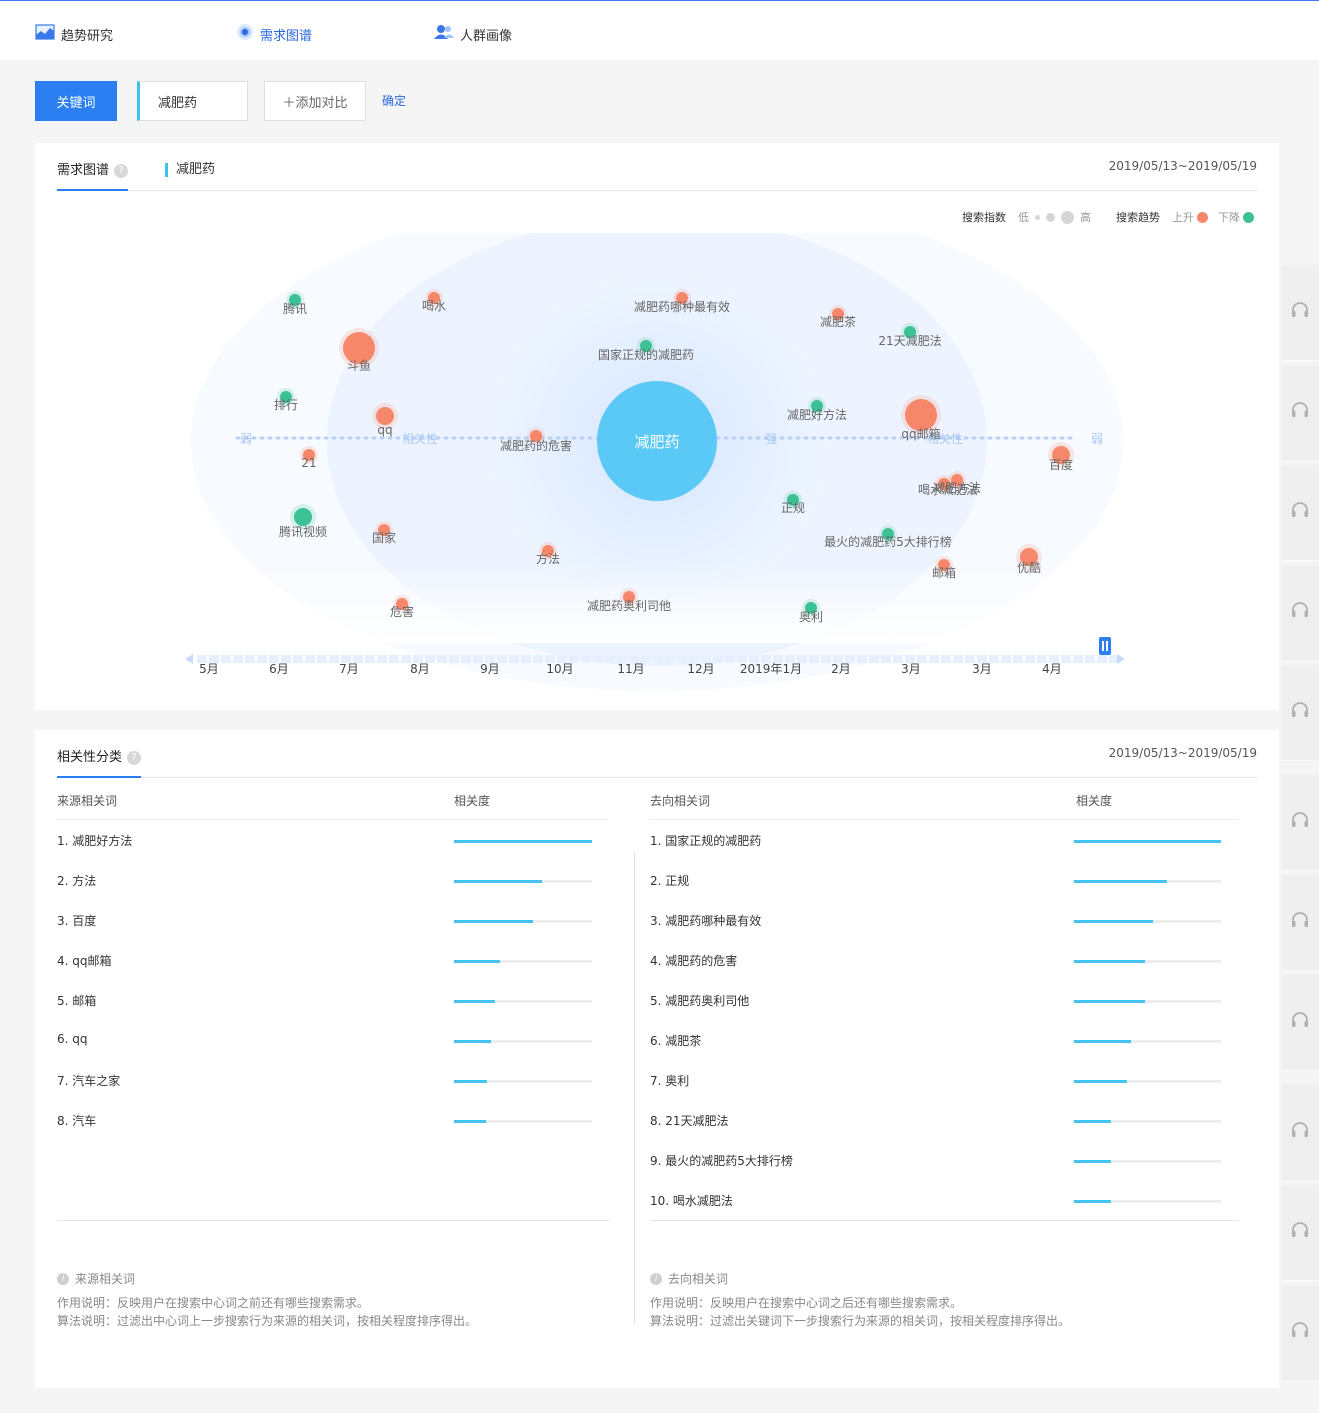 The height and width of the screenshot is (1413, 1319). Describe the element at coordinates (634, 1088) in the screenshot. I see `column-divider` at that location.